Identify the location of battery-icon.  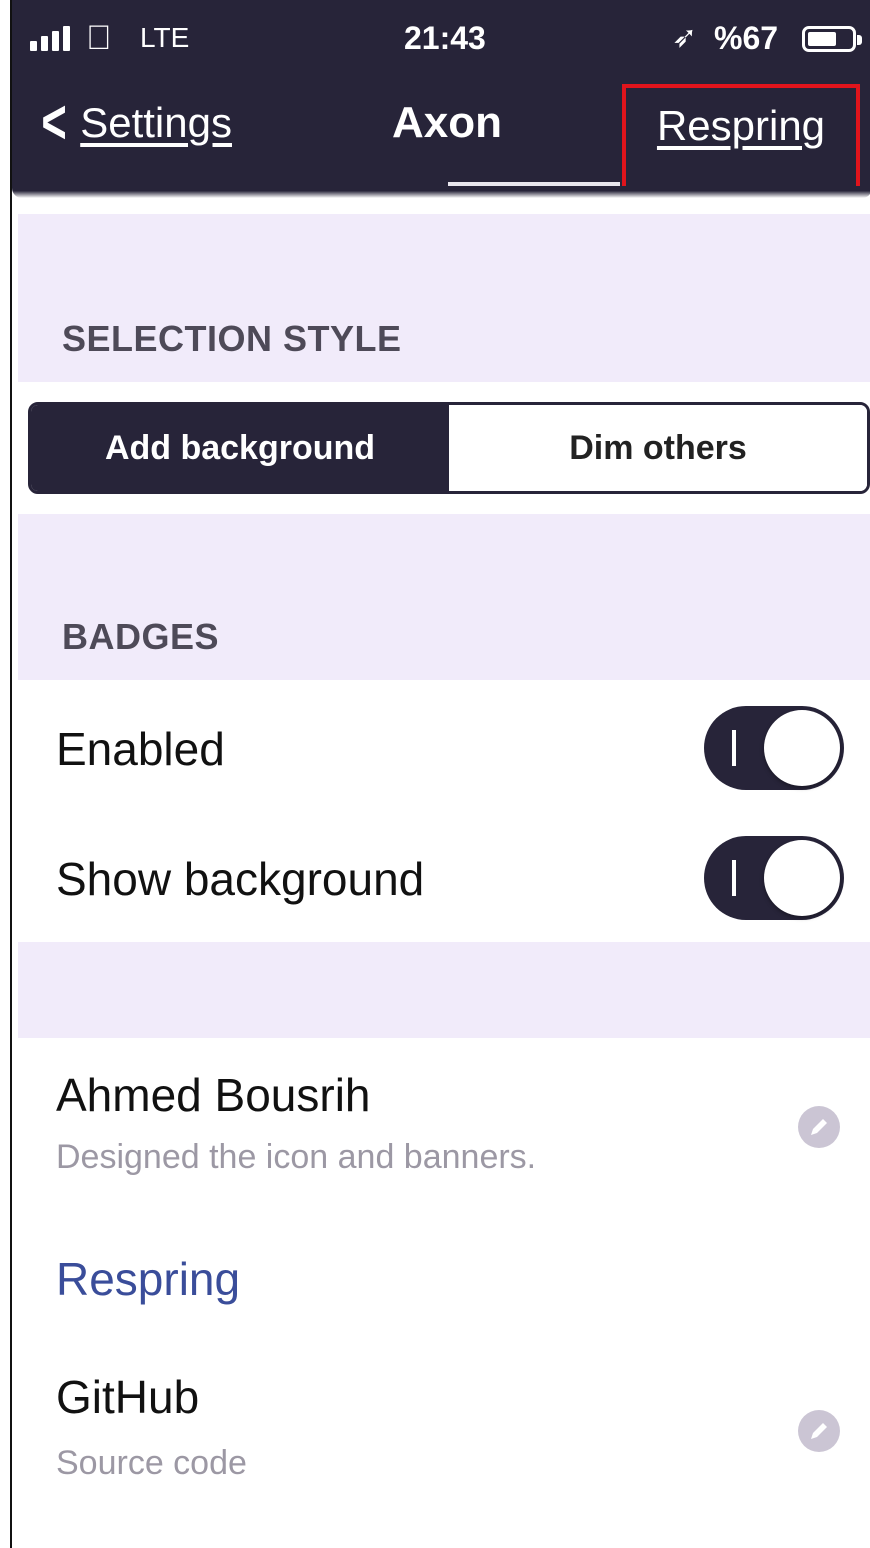
(832, 39).